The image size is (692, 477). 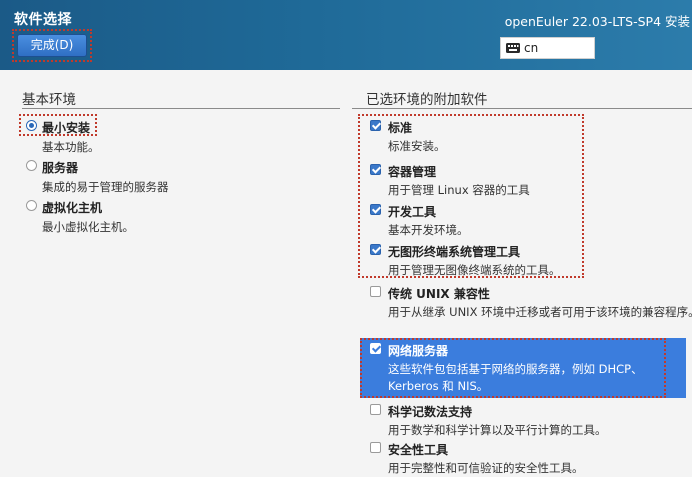 I want to click on env-desc: 基本功能。, so click(x=71, y=147).